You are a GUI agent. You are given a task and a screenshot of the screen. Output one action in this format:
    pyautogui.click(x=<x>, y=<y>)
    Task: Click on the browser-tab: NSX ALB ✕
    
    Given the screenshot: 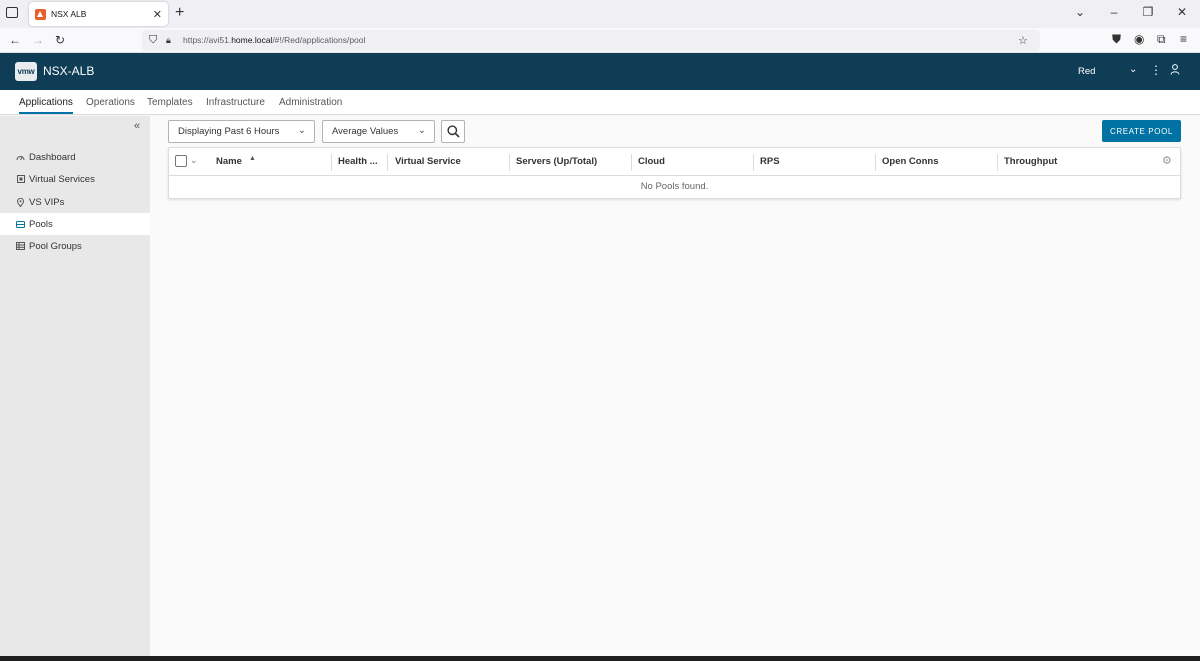 What is the action you would take?
    pyautogui.click(x=98, y=14)
    